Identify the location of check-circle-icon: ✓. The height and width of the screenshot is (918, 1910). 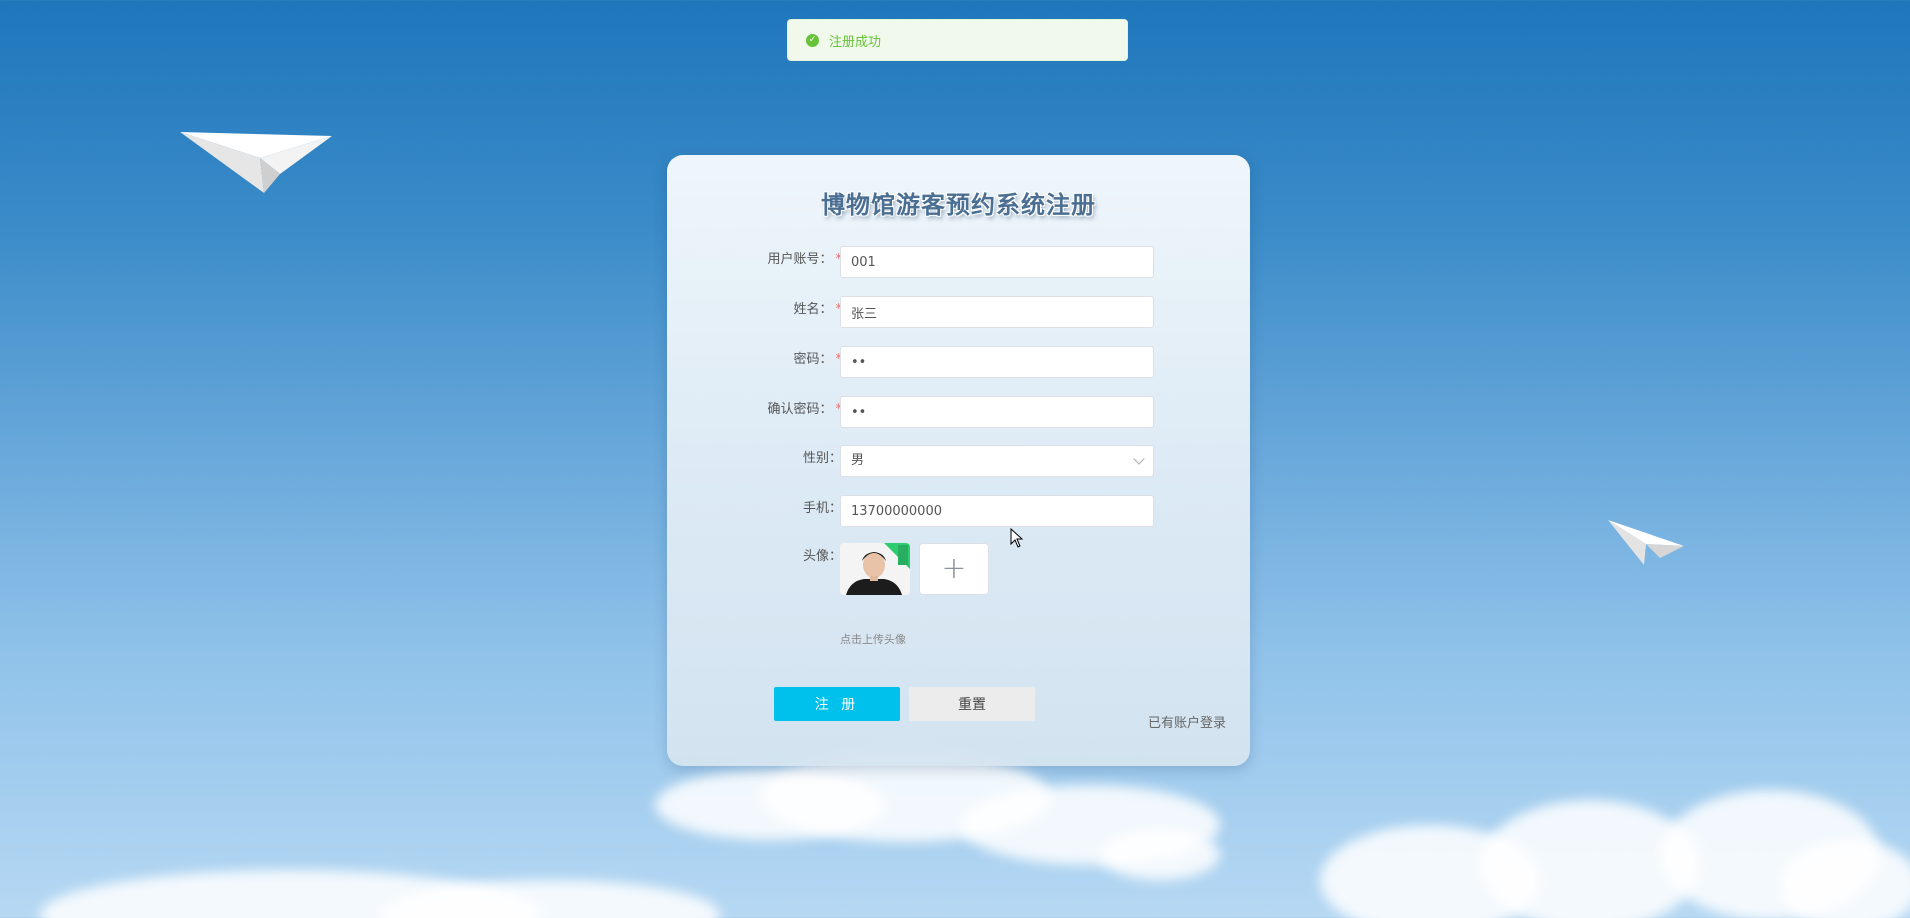
(812, 40).